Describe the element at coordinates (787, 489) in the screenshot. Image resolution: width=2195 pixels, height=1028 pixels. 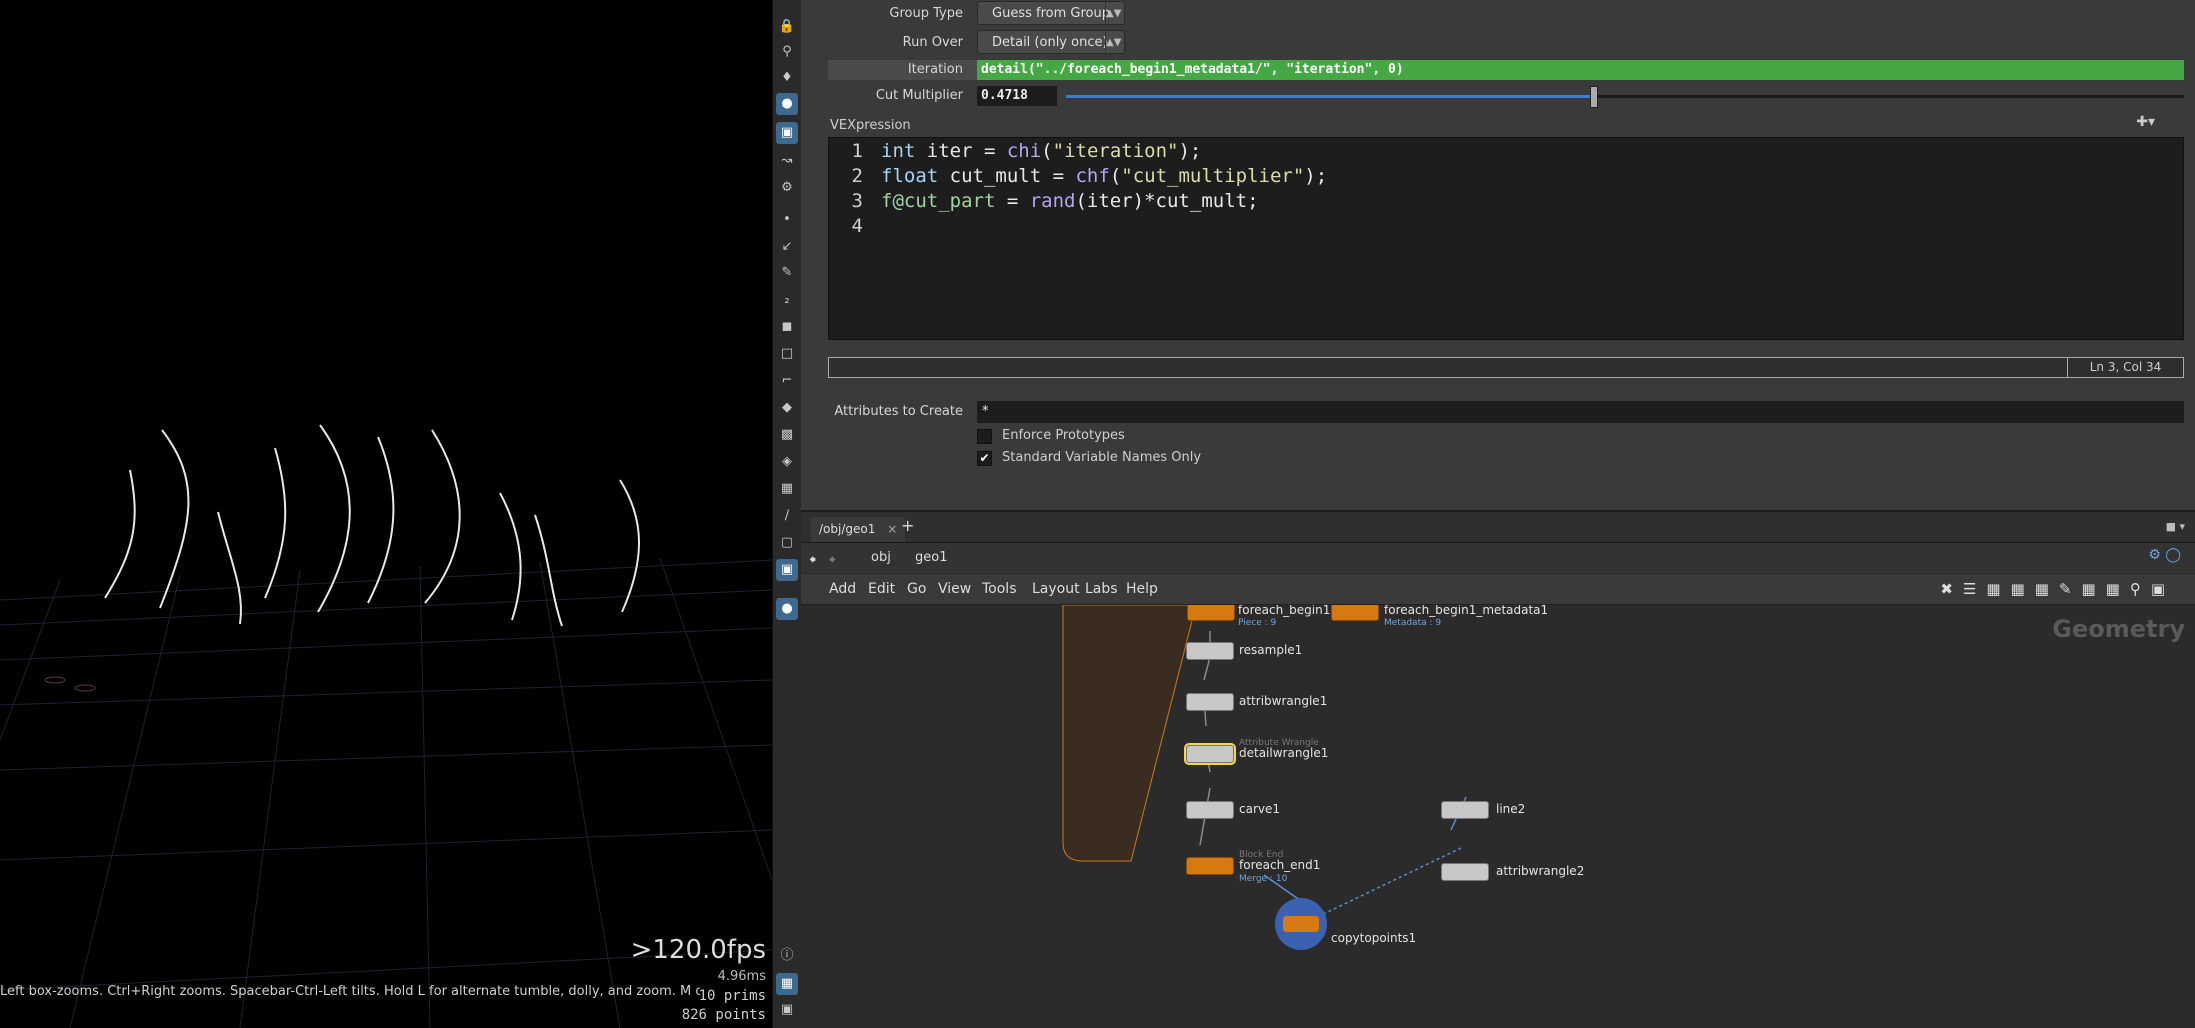
I see `image-icon: ▦` at that location.